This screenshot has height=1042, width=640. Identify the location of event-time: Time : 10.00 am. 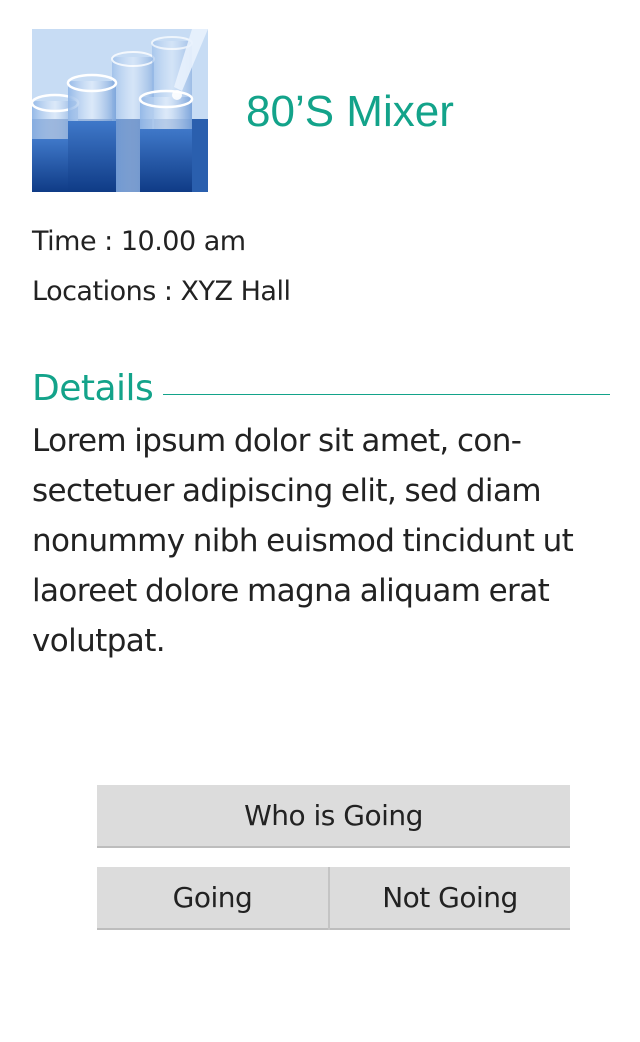
(139, 241).